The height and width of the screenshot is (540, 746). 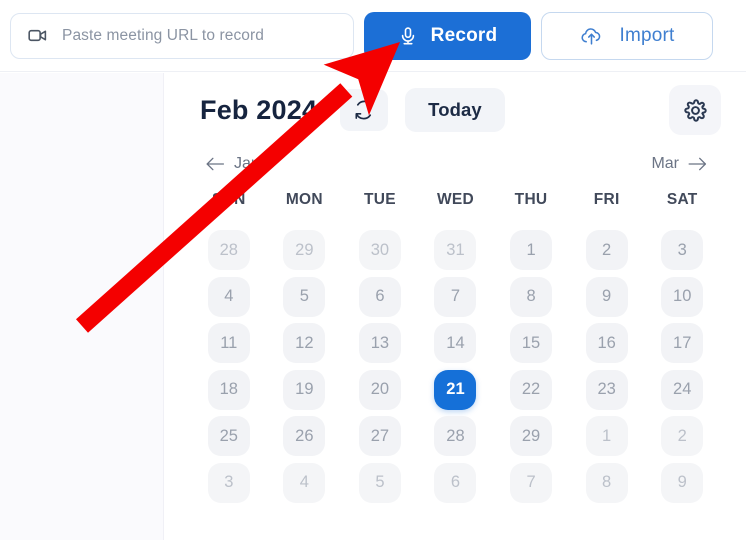 I want to click on day-cell: 18, so click(x=228, y=389).